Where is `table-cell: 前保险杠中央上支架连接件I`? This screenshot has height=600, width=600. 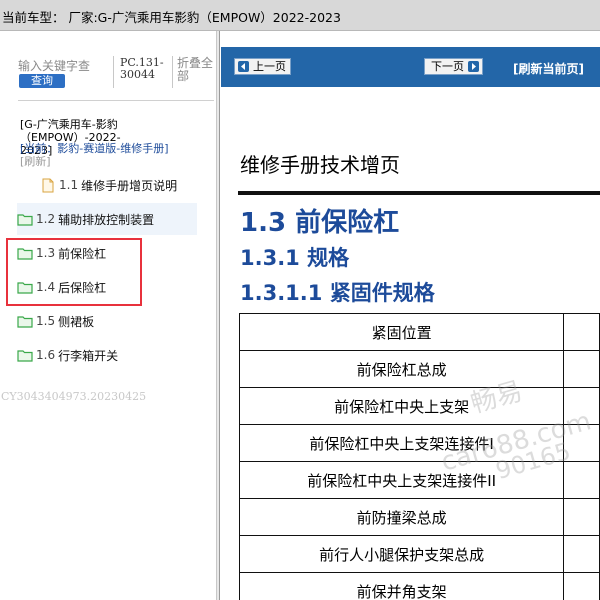 table-cell: 前保险杠中央上支架连接件I is located at coordinates (401, 443).